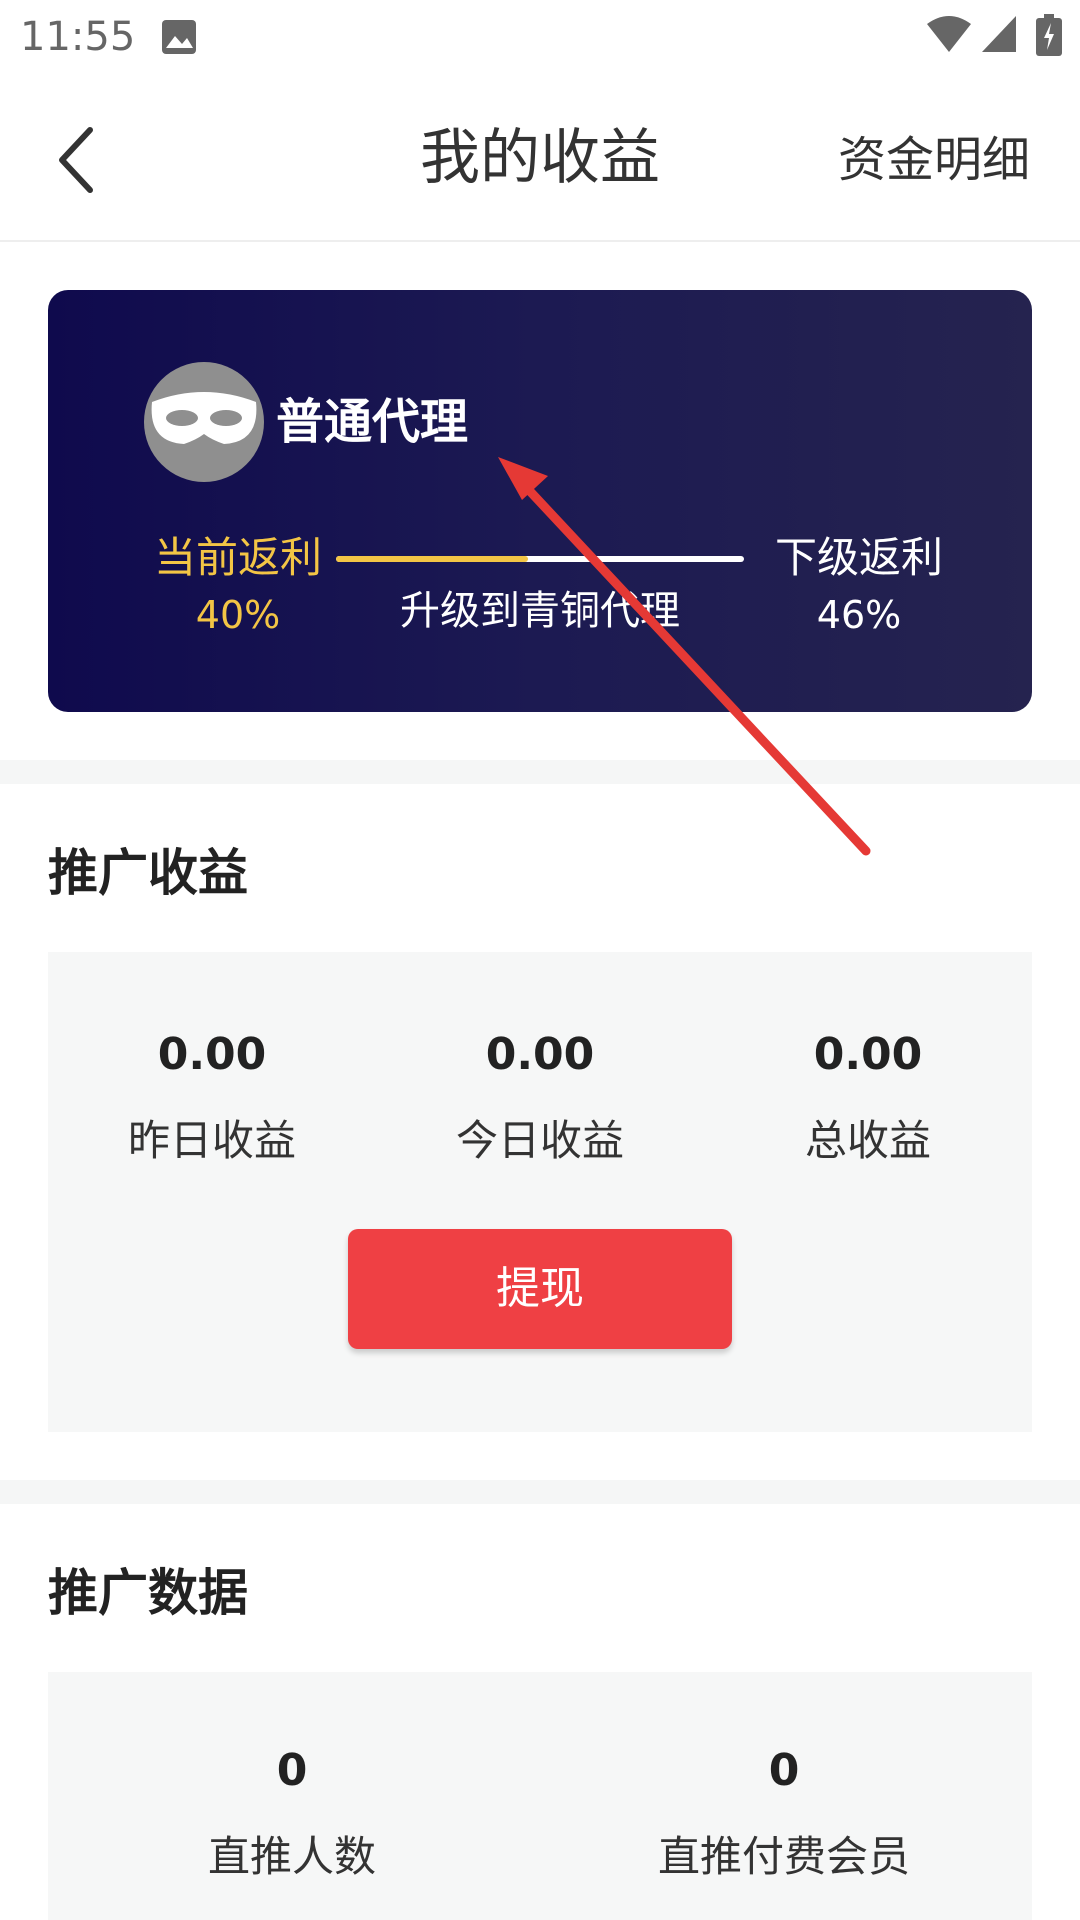 This screenshot has height=1920, width=1080. What do you see at coordinates (237, 557) in the screenshot?
I see `current-rebate-label: 当前返利` at bounding box center [237, 557].